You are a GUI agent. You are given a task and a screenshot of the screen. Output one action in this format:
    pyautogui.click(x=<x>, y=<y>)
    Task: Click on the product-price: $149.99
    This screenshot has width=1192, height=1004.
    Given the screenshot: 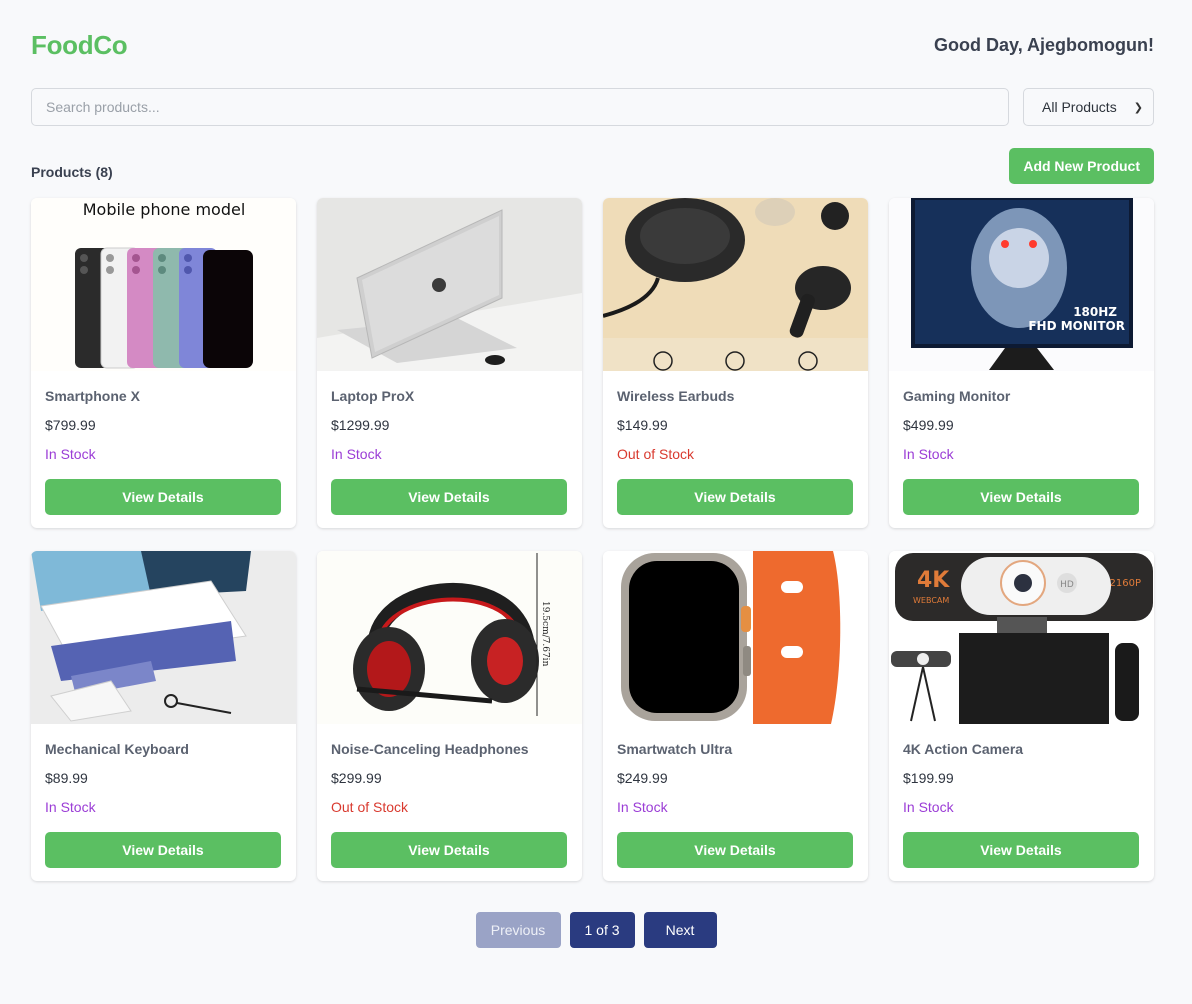 What is the action you would take?
    pyautogui.click(x=642, y=425)
    